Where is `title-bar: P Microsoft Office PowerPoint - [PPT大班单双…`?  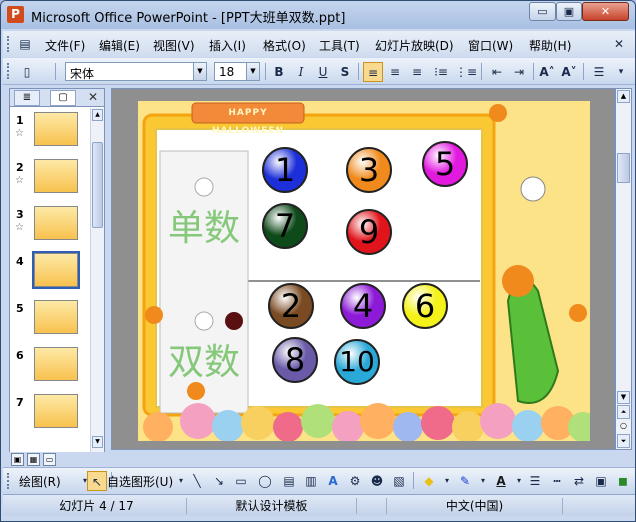
title-bar: P Microsoft Office PowerPoint - [PPT大班单双… is located at coordinates (318, 15).